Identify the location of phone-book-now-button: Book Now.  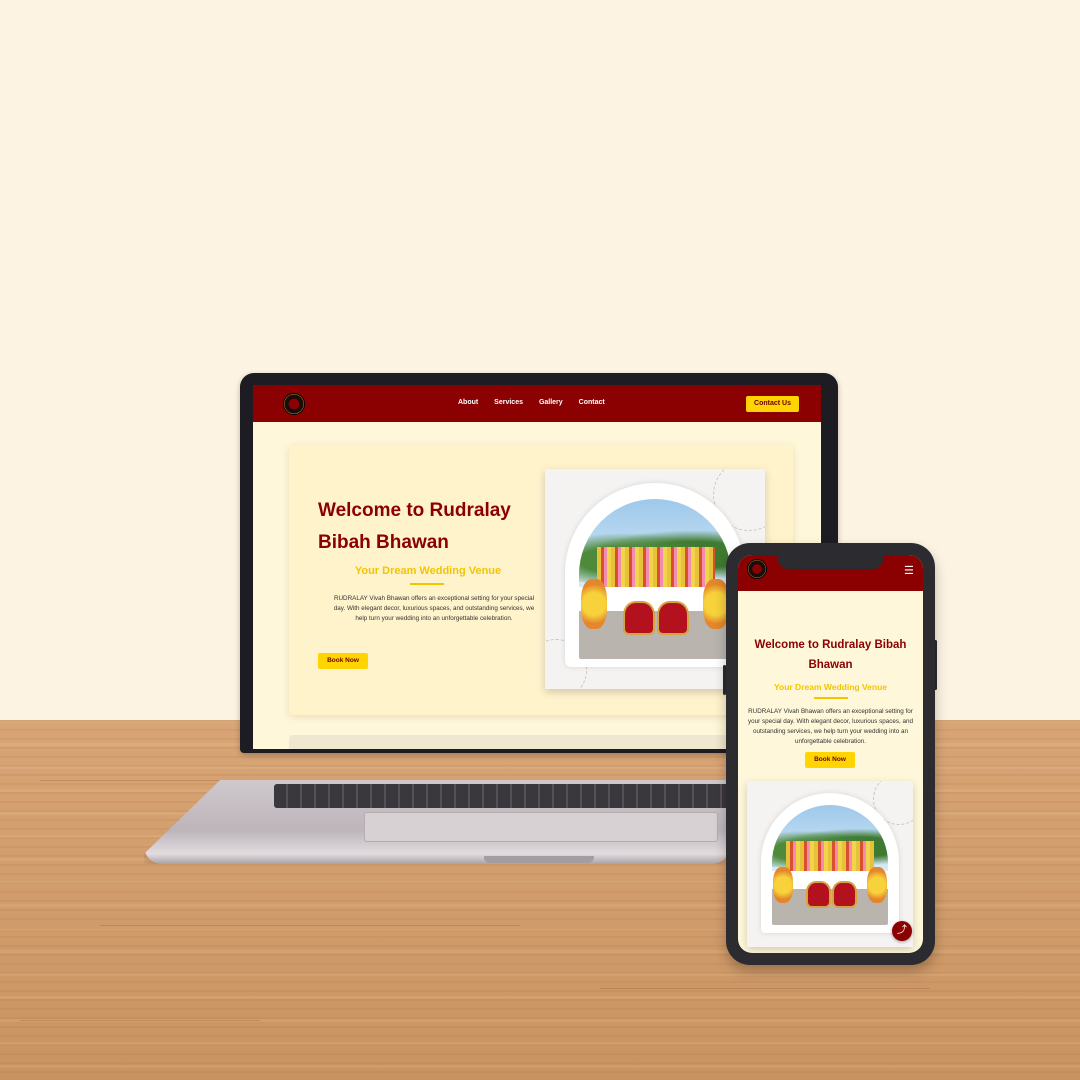
(830, 760).